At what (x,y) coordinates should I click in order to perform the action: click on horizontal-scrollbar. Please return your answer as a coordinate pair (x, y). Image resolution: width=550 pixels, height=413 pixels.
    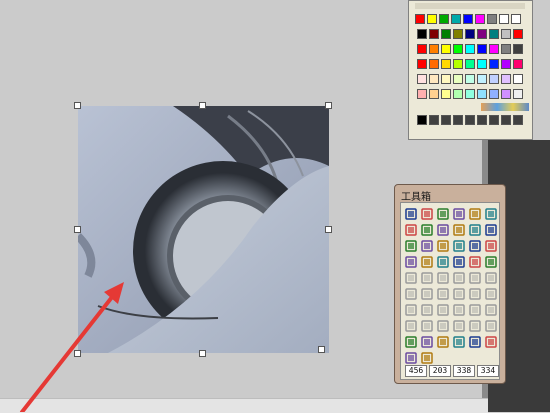
    Looking at the image, I should click on (244, 405).